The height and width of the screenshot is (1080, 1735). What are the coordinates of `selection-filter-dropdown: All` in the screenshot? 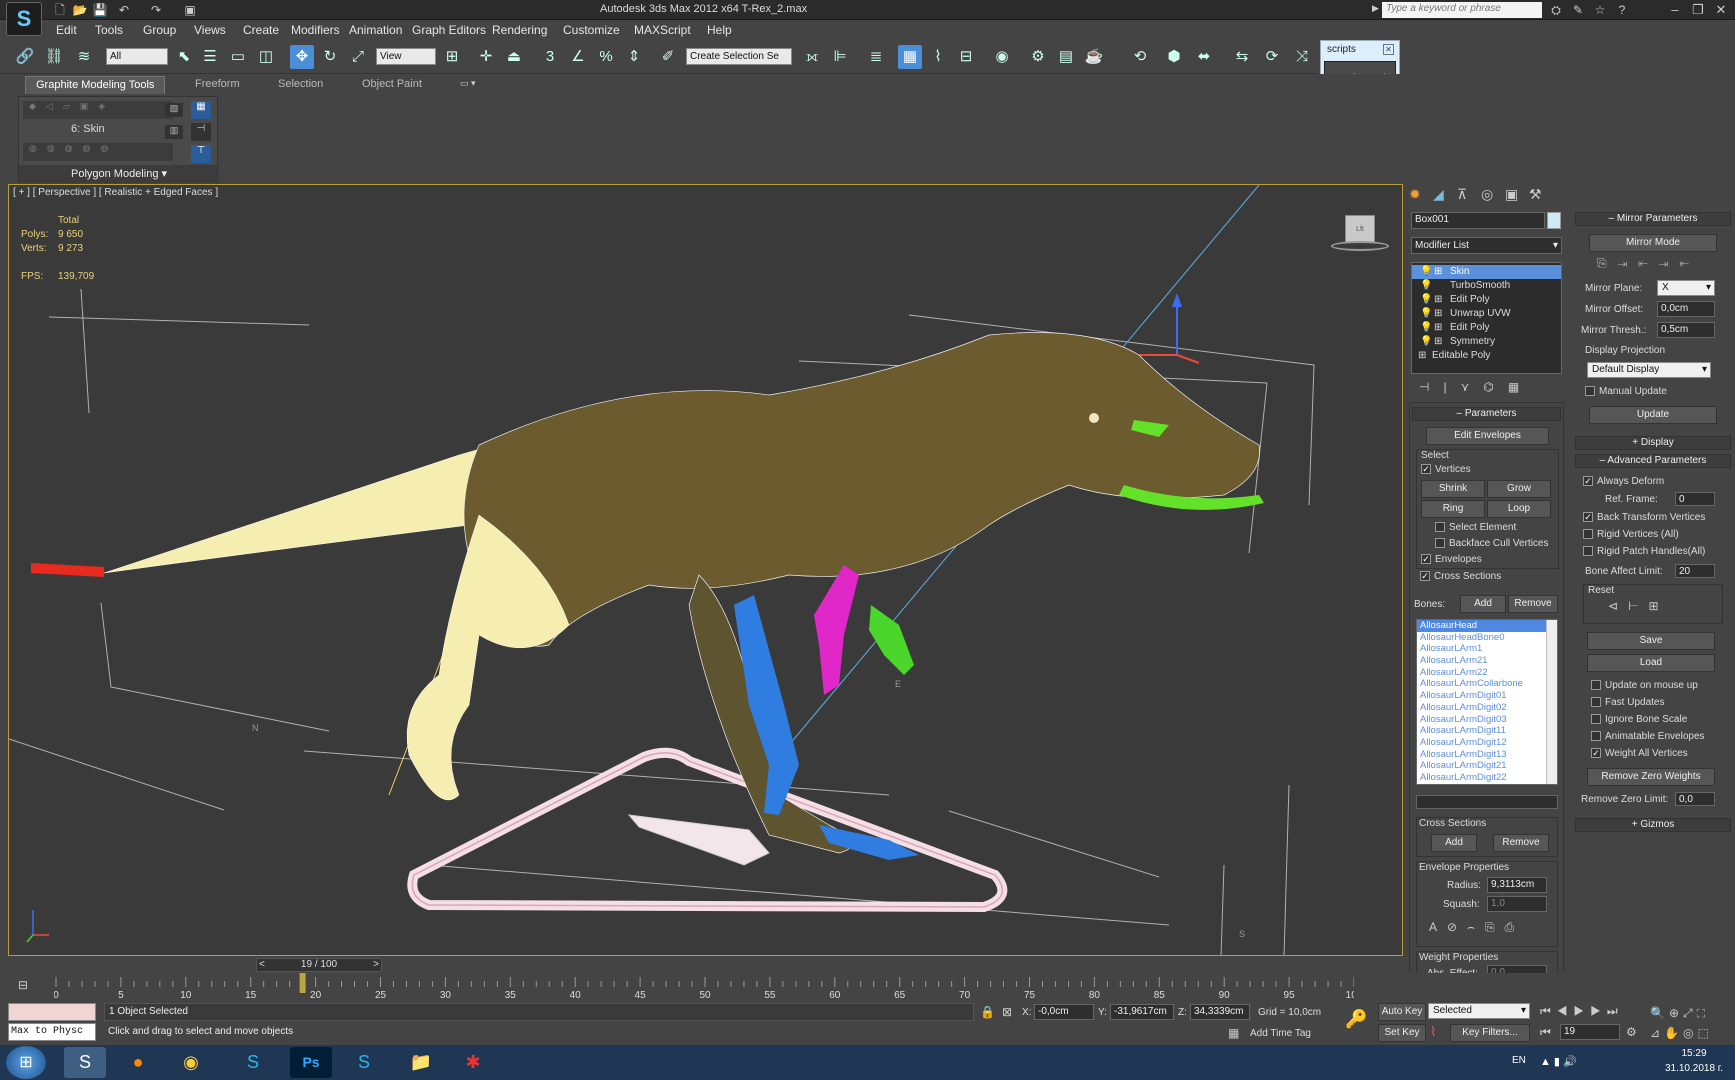 It's located at (137, 56).